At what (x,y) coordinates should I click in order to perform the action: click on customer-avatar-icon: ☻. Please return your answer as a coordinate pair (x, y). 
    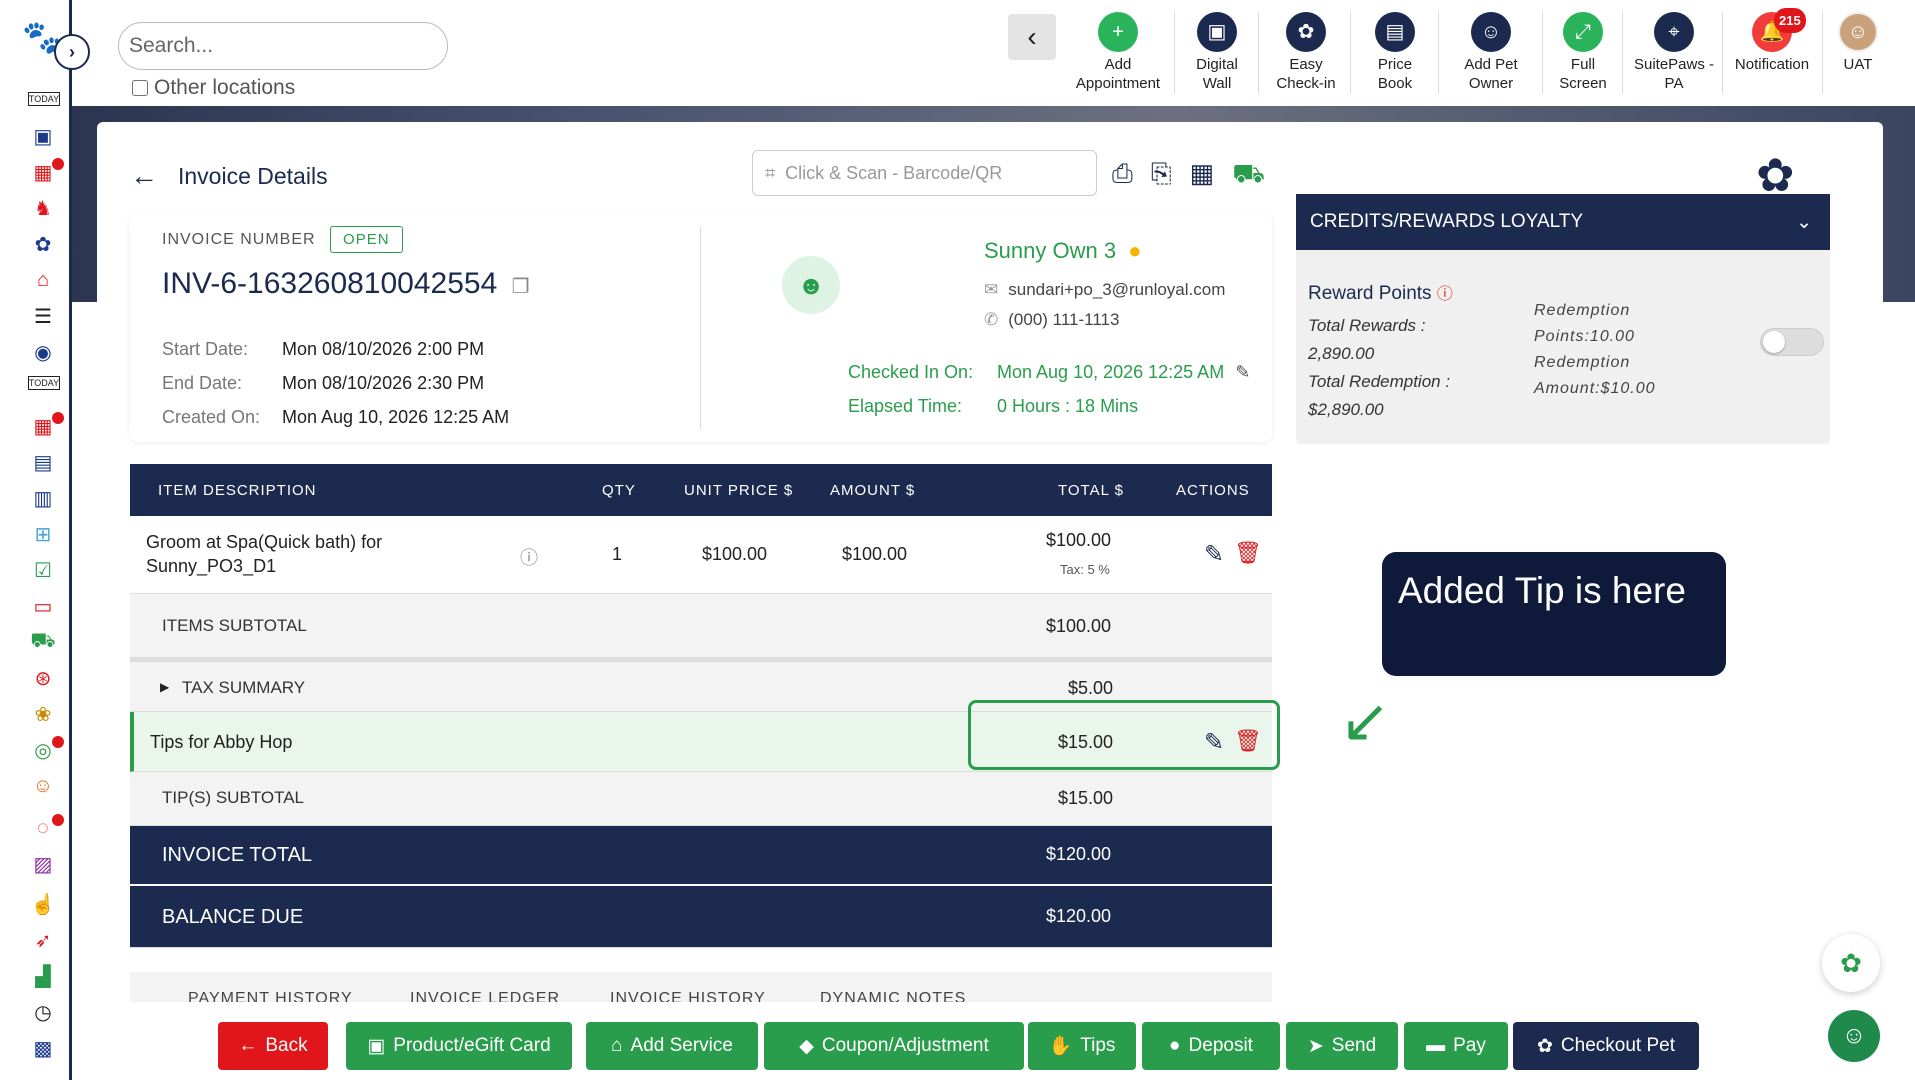
    Looking at the image, I should click on (811, 285).